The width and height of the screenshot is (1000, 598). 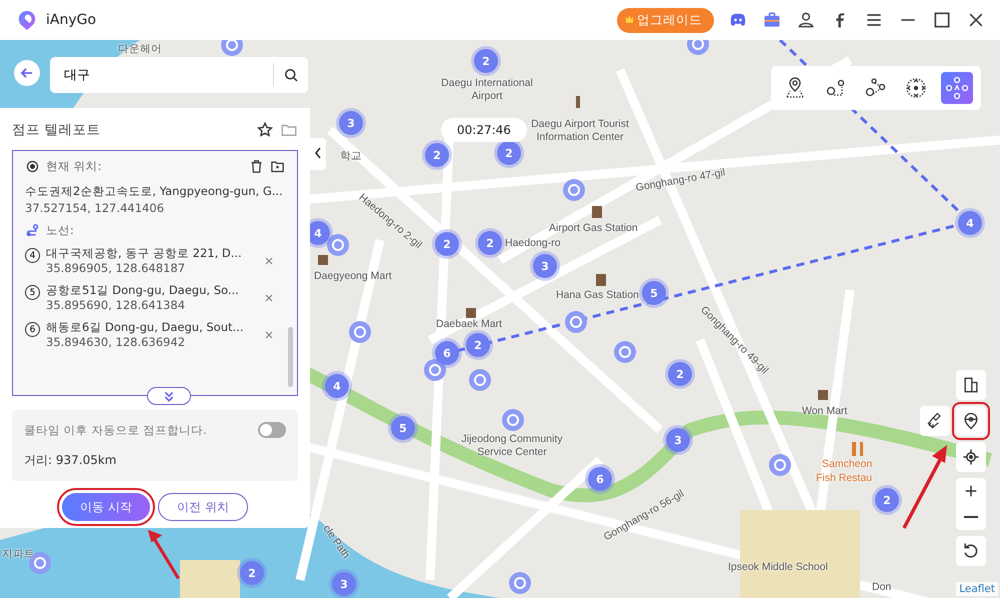 I want to click on map-label: Samcheon, so click(x=847, y=465).